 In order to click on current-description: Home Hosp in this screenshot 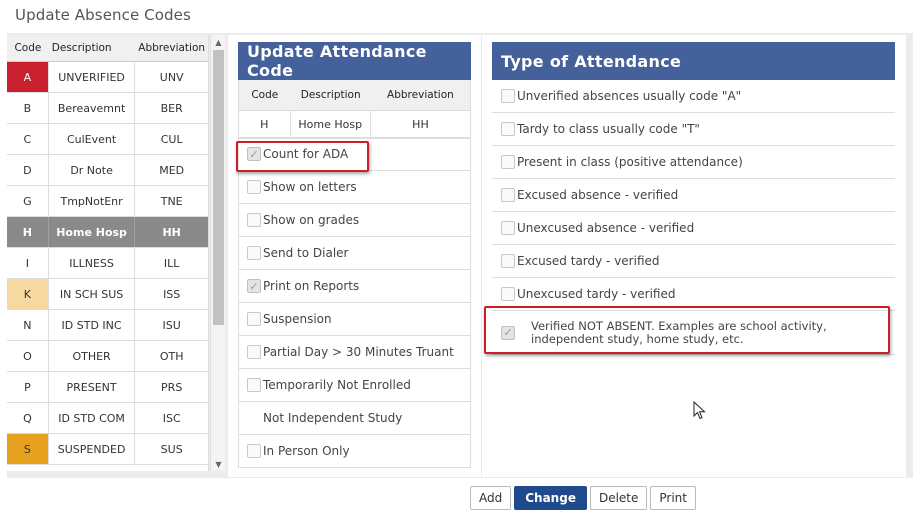, I will do `click(331, 124)`.